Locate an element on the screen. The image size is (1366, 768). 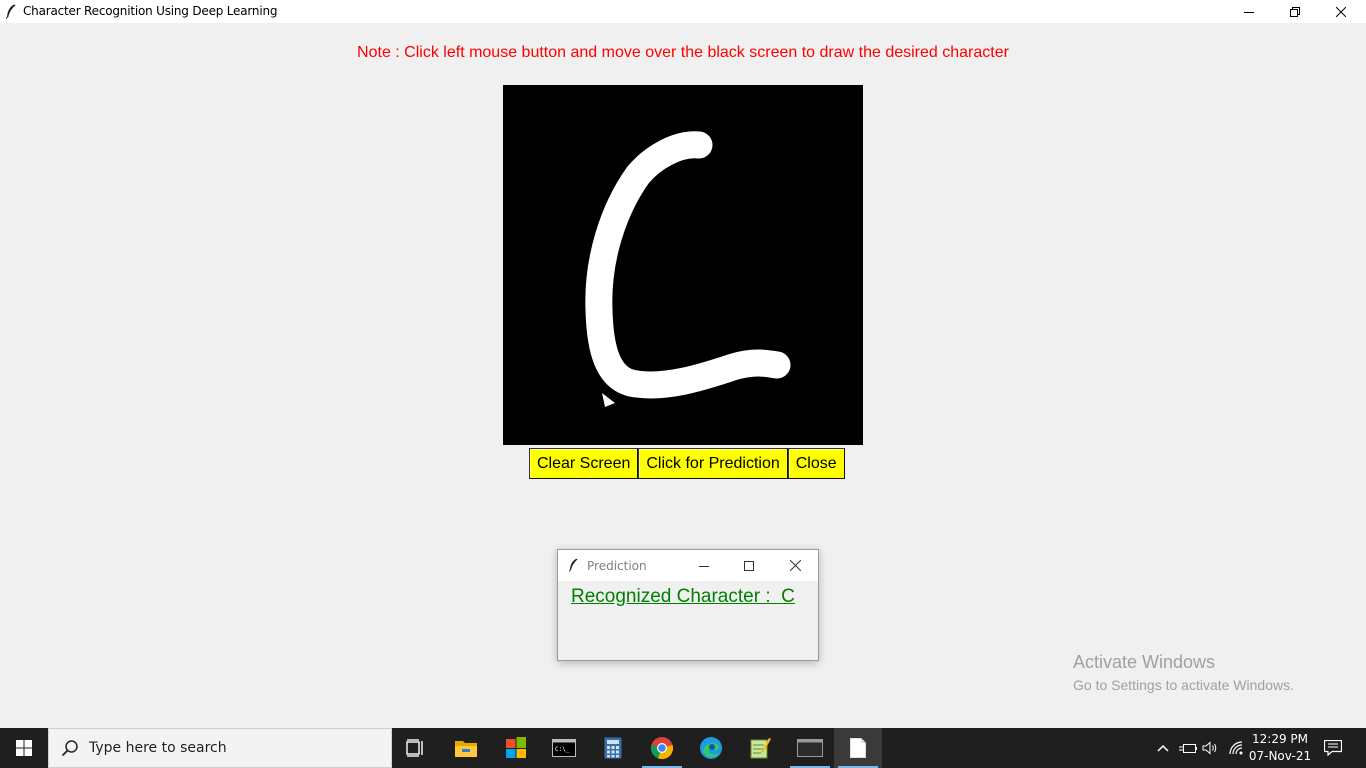
minimize-button is located at coordinates (1249, 11).